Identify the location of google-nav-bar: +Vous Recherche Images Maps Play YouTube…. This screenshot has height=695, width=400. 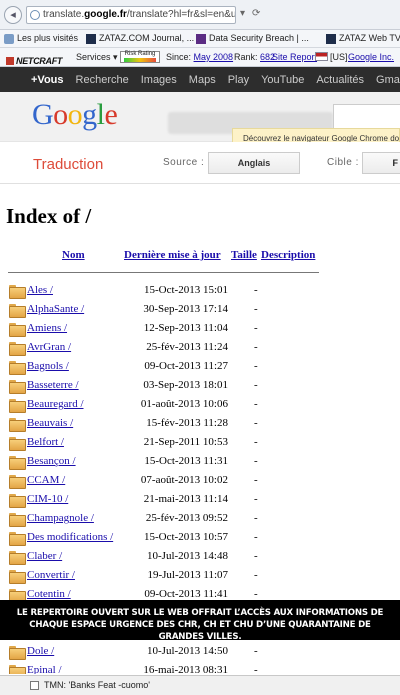
(200, 79).